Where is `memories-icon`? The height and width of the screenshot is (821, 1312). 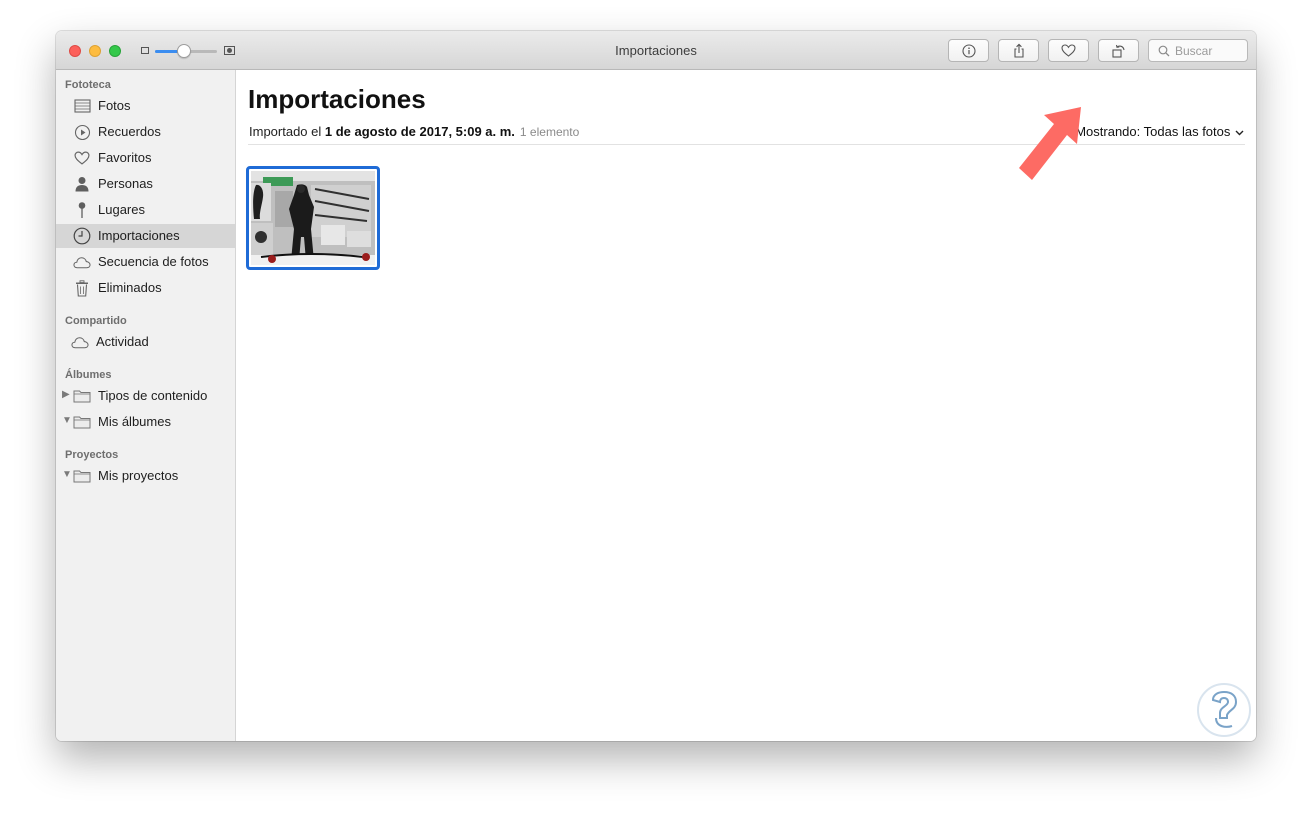 memories-icon is located at coordinates (82, 132).